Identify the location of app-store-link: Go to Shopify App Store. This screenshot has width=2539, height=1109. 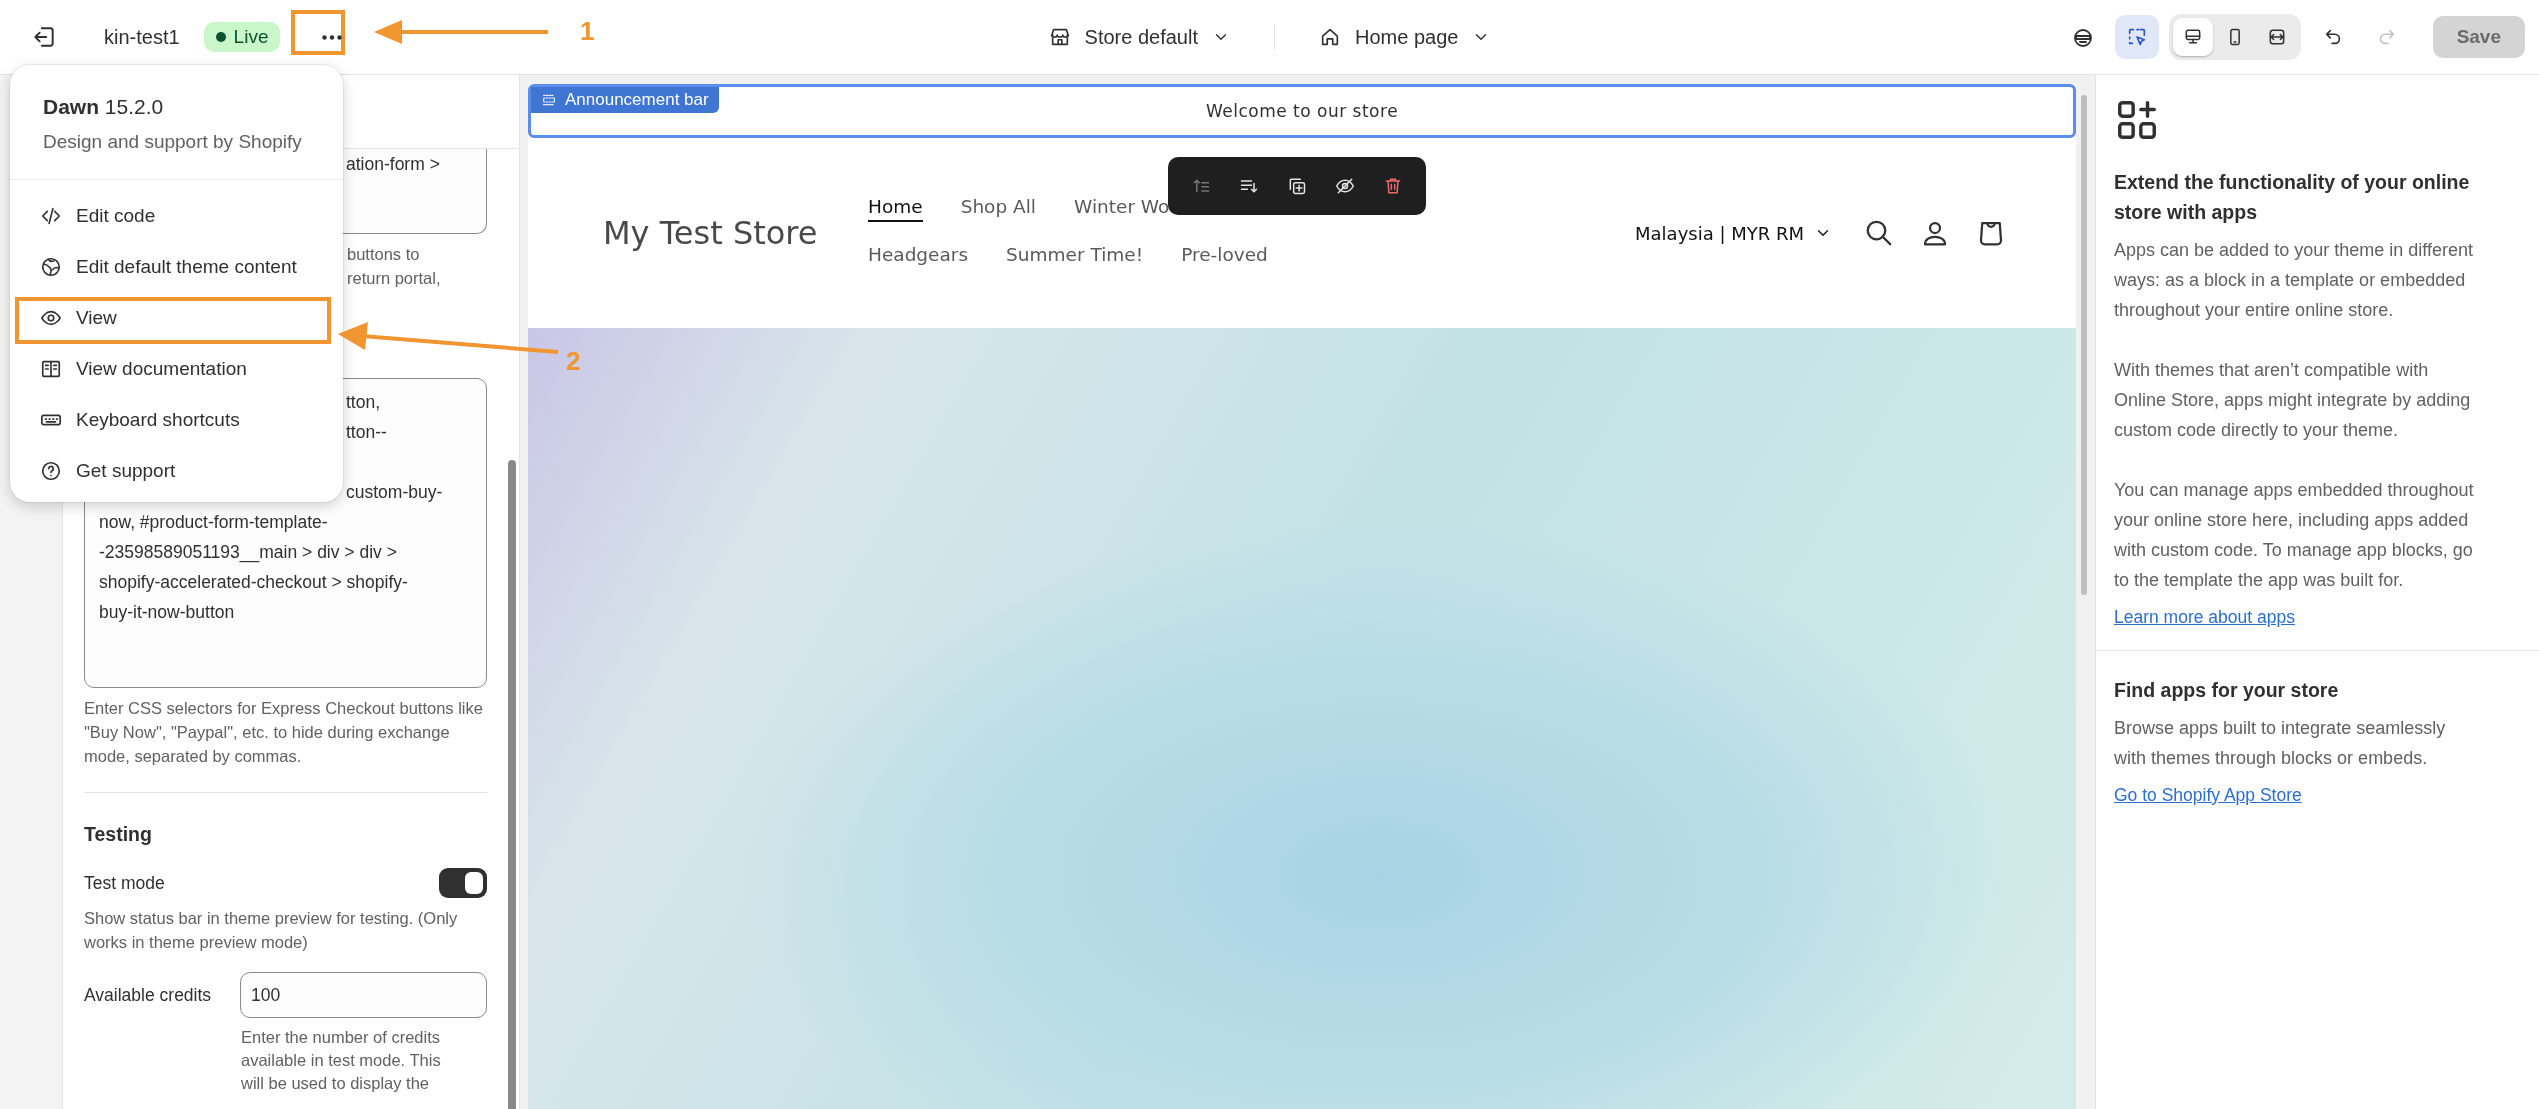
(2208, 795).